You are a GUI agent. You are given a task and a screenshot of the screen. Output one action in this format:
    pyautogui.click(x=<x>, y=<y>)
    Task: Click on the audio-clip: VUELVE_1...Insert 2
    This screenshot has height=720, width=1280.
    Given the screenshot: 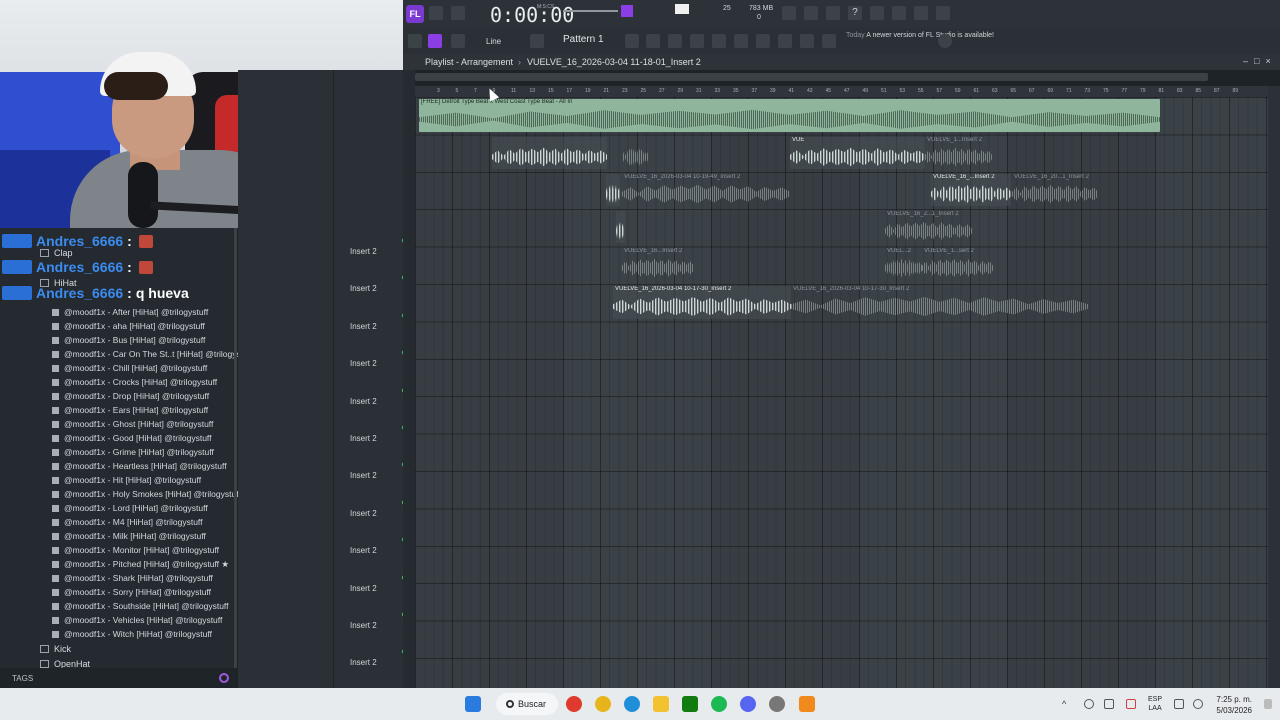 What is the action you would take?
    pyautogui.click(x=958, y=153)
    